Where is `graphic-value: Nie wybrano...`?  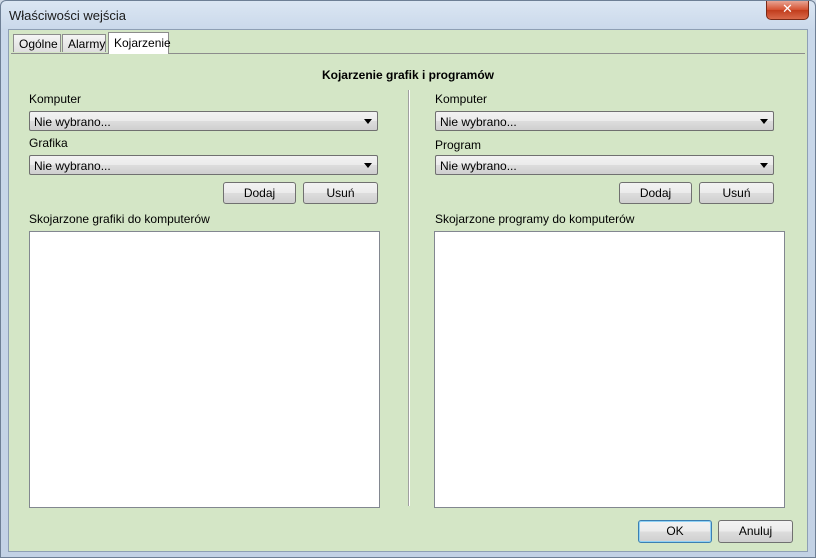 graphic-value: Nie wybrano... is located at coordinates (72, 166).